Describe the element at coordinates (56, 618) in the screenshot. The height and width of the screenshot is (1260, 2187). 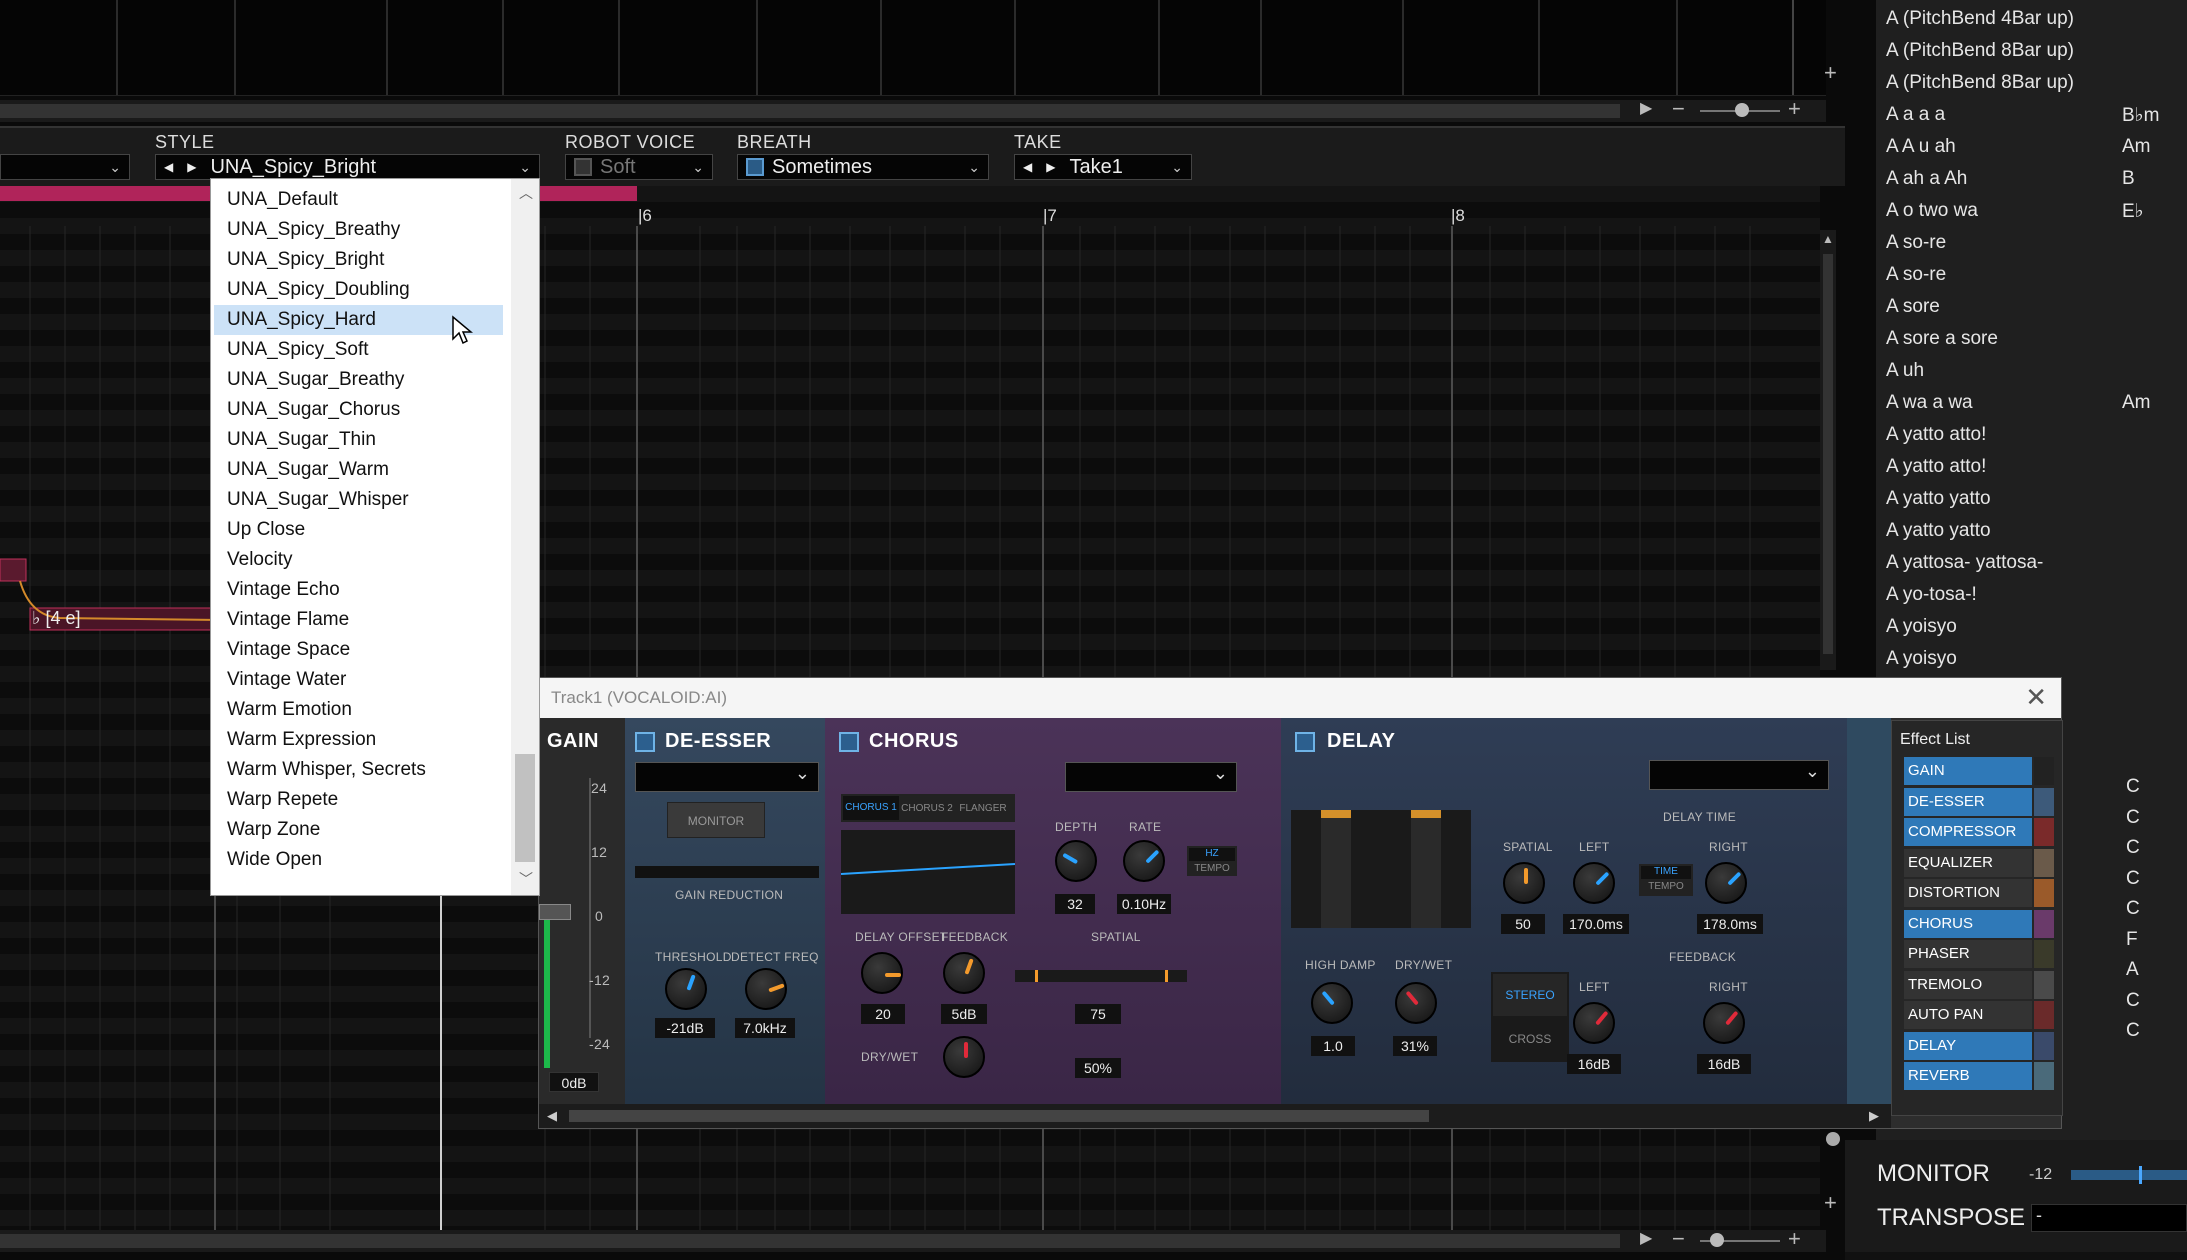
I see `note-lyric: ♭ [4 e]` at that location.